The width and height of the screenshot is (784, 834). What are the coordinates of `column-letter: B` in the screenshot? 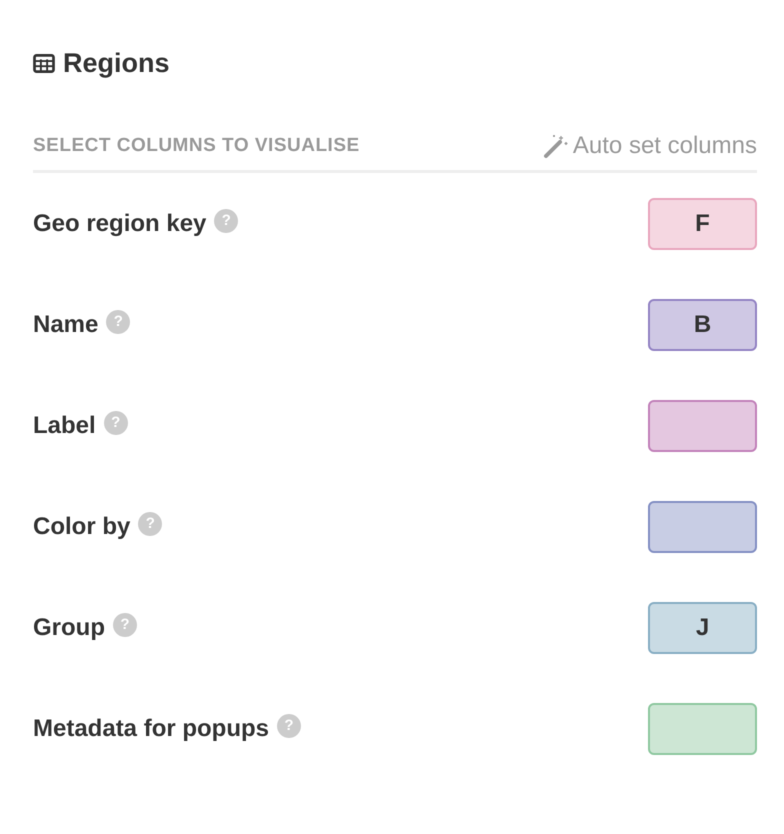 It's located at (703, 324).